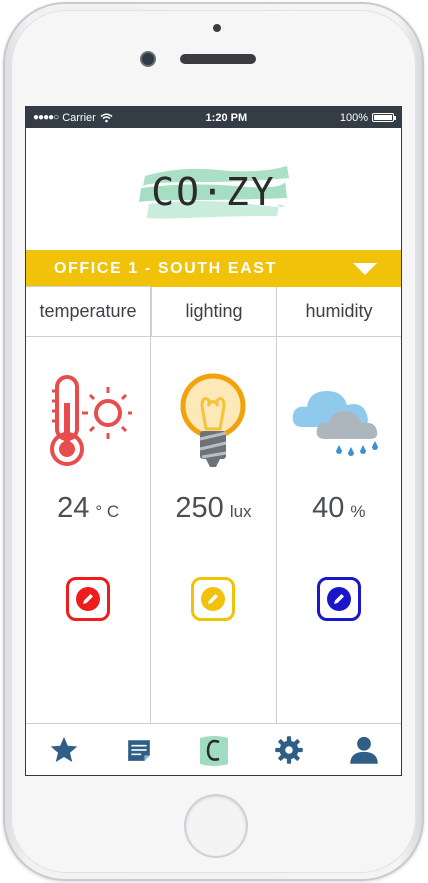  I want to click on nav-profile, so click(364, 750).